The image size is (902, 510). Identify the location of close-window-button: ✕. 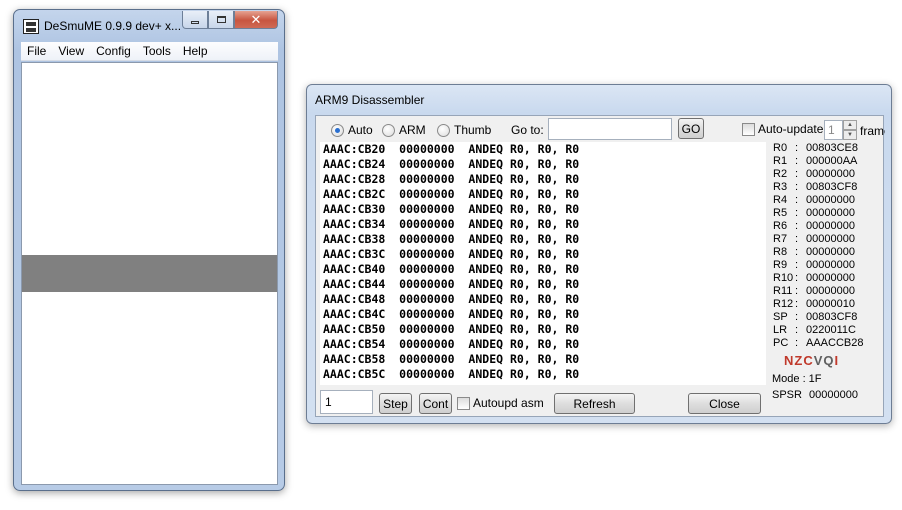
(256, 20).